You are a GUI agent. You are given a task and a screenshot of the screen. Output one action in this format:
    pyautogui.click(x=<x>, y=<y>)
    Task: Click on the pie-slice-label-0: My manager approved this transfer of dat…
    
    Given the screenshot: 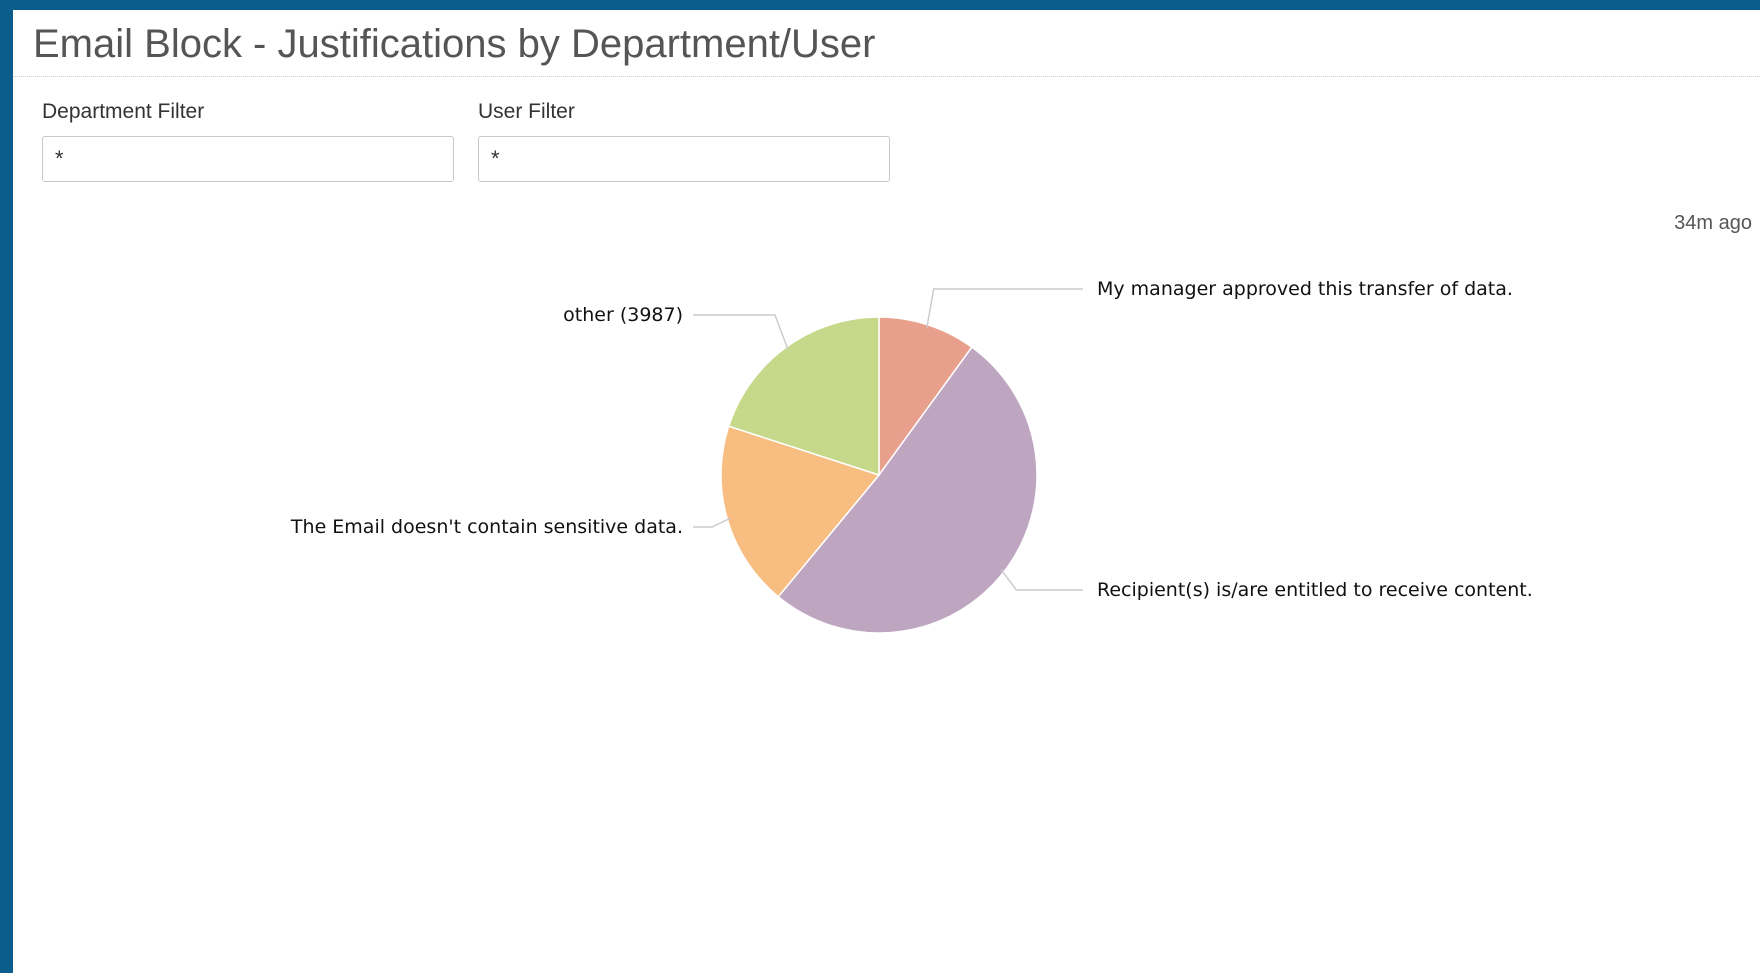 What is the action you would take?
    pyautogui.click(x=1305, y=289)
    